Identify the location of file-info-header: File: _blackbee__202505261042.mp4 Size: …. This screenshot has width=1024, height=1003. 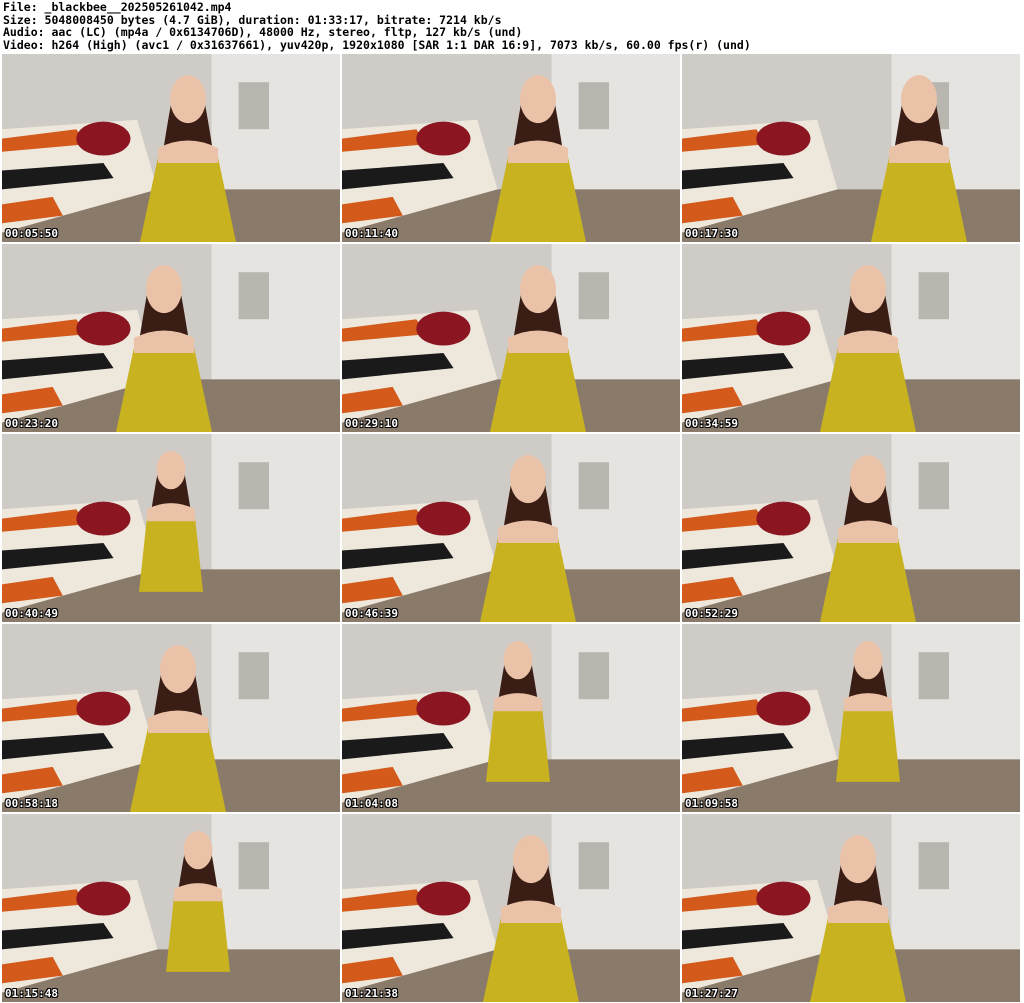
(512, 26).